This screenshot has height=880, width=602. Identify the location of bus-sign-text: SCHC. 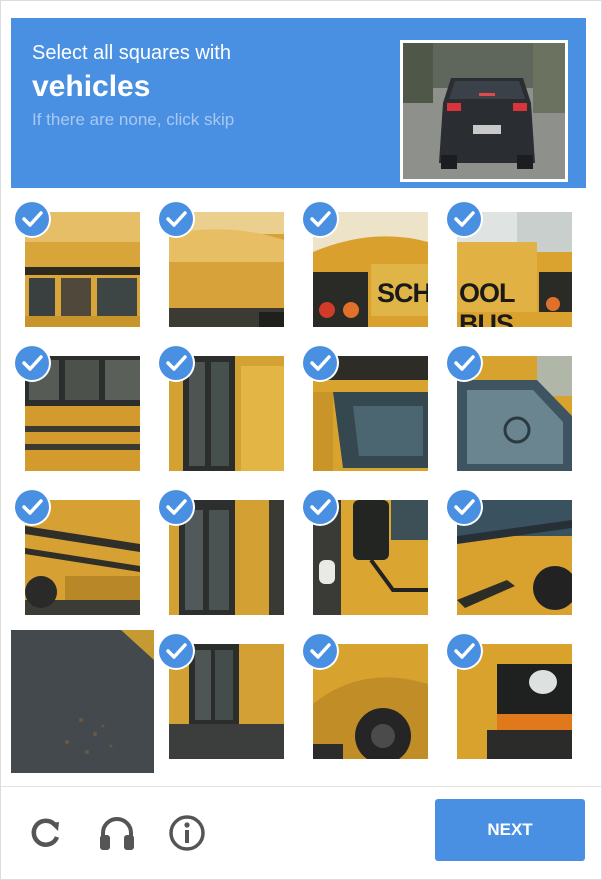
(402, 293).